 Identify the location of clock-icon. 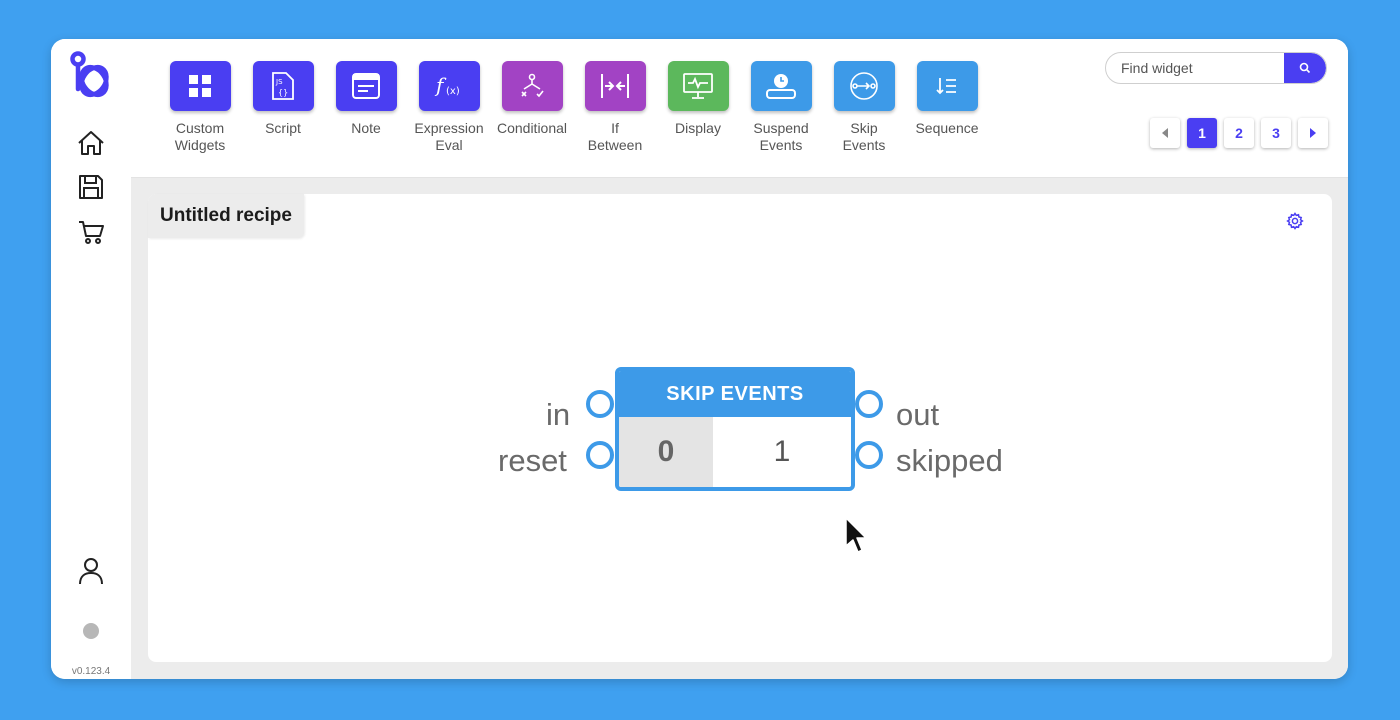
(781, 86).